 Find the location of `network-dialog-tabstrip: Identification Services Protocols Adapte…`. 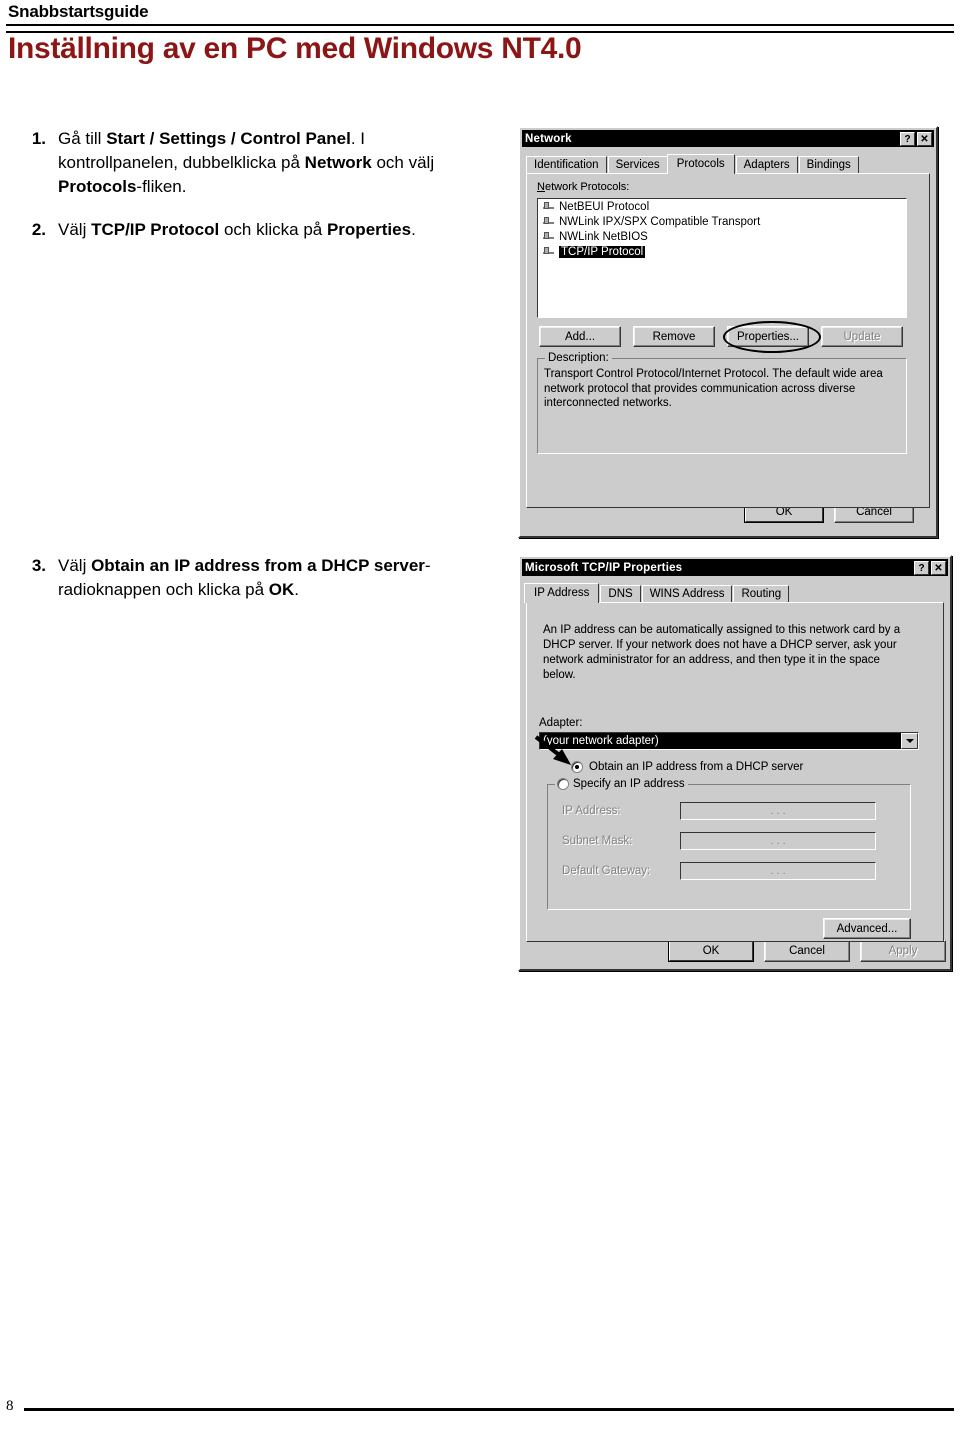

network-dialog-tabstrip: Identification Services Protocols Adapte… is located at coordinates (731, 163).